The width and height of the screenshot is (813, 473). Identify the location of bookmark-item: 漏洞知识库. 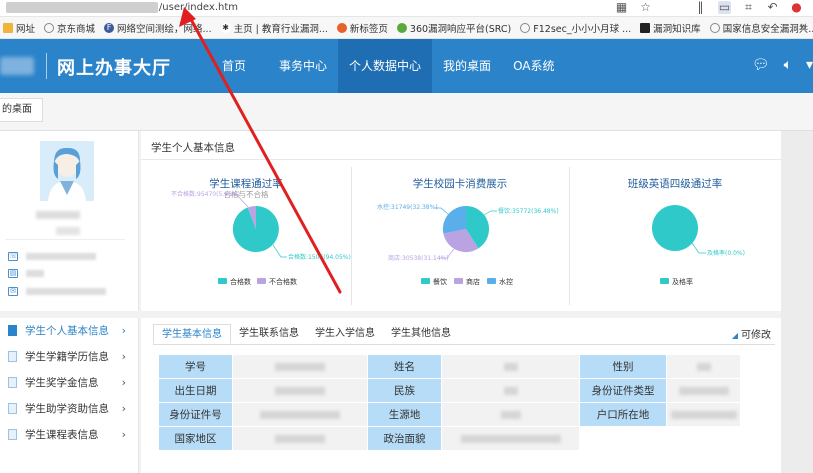
(670, 28).